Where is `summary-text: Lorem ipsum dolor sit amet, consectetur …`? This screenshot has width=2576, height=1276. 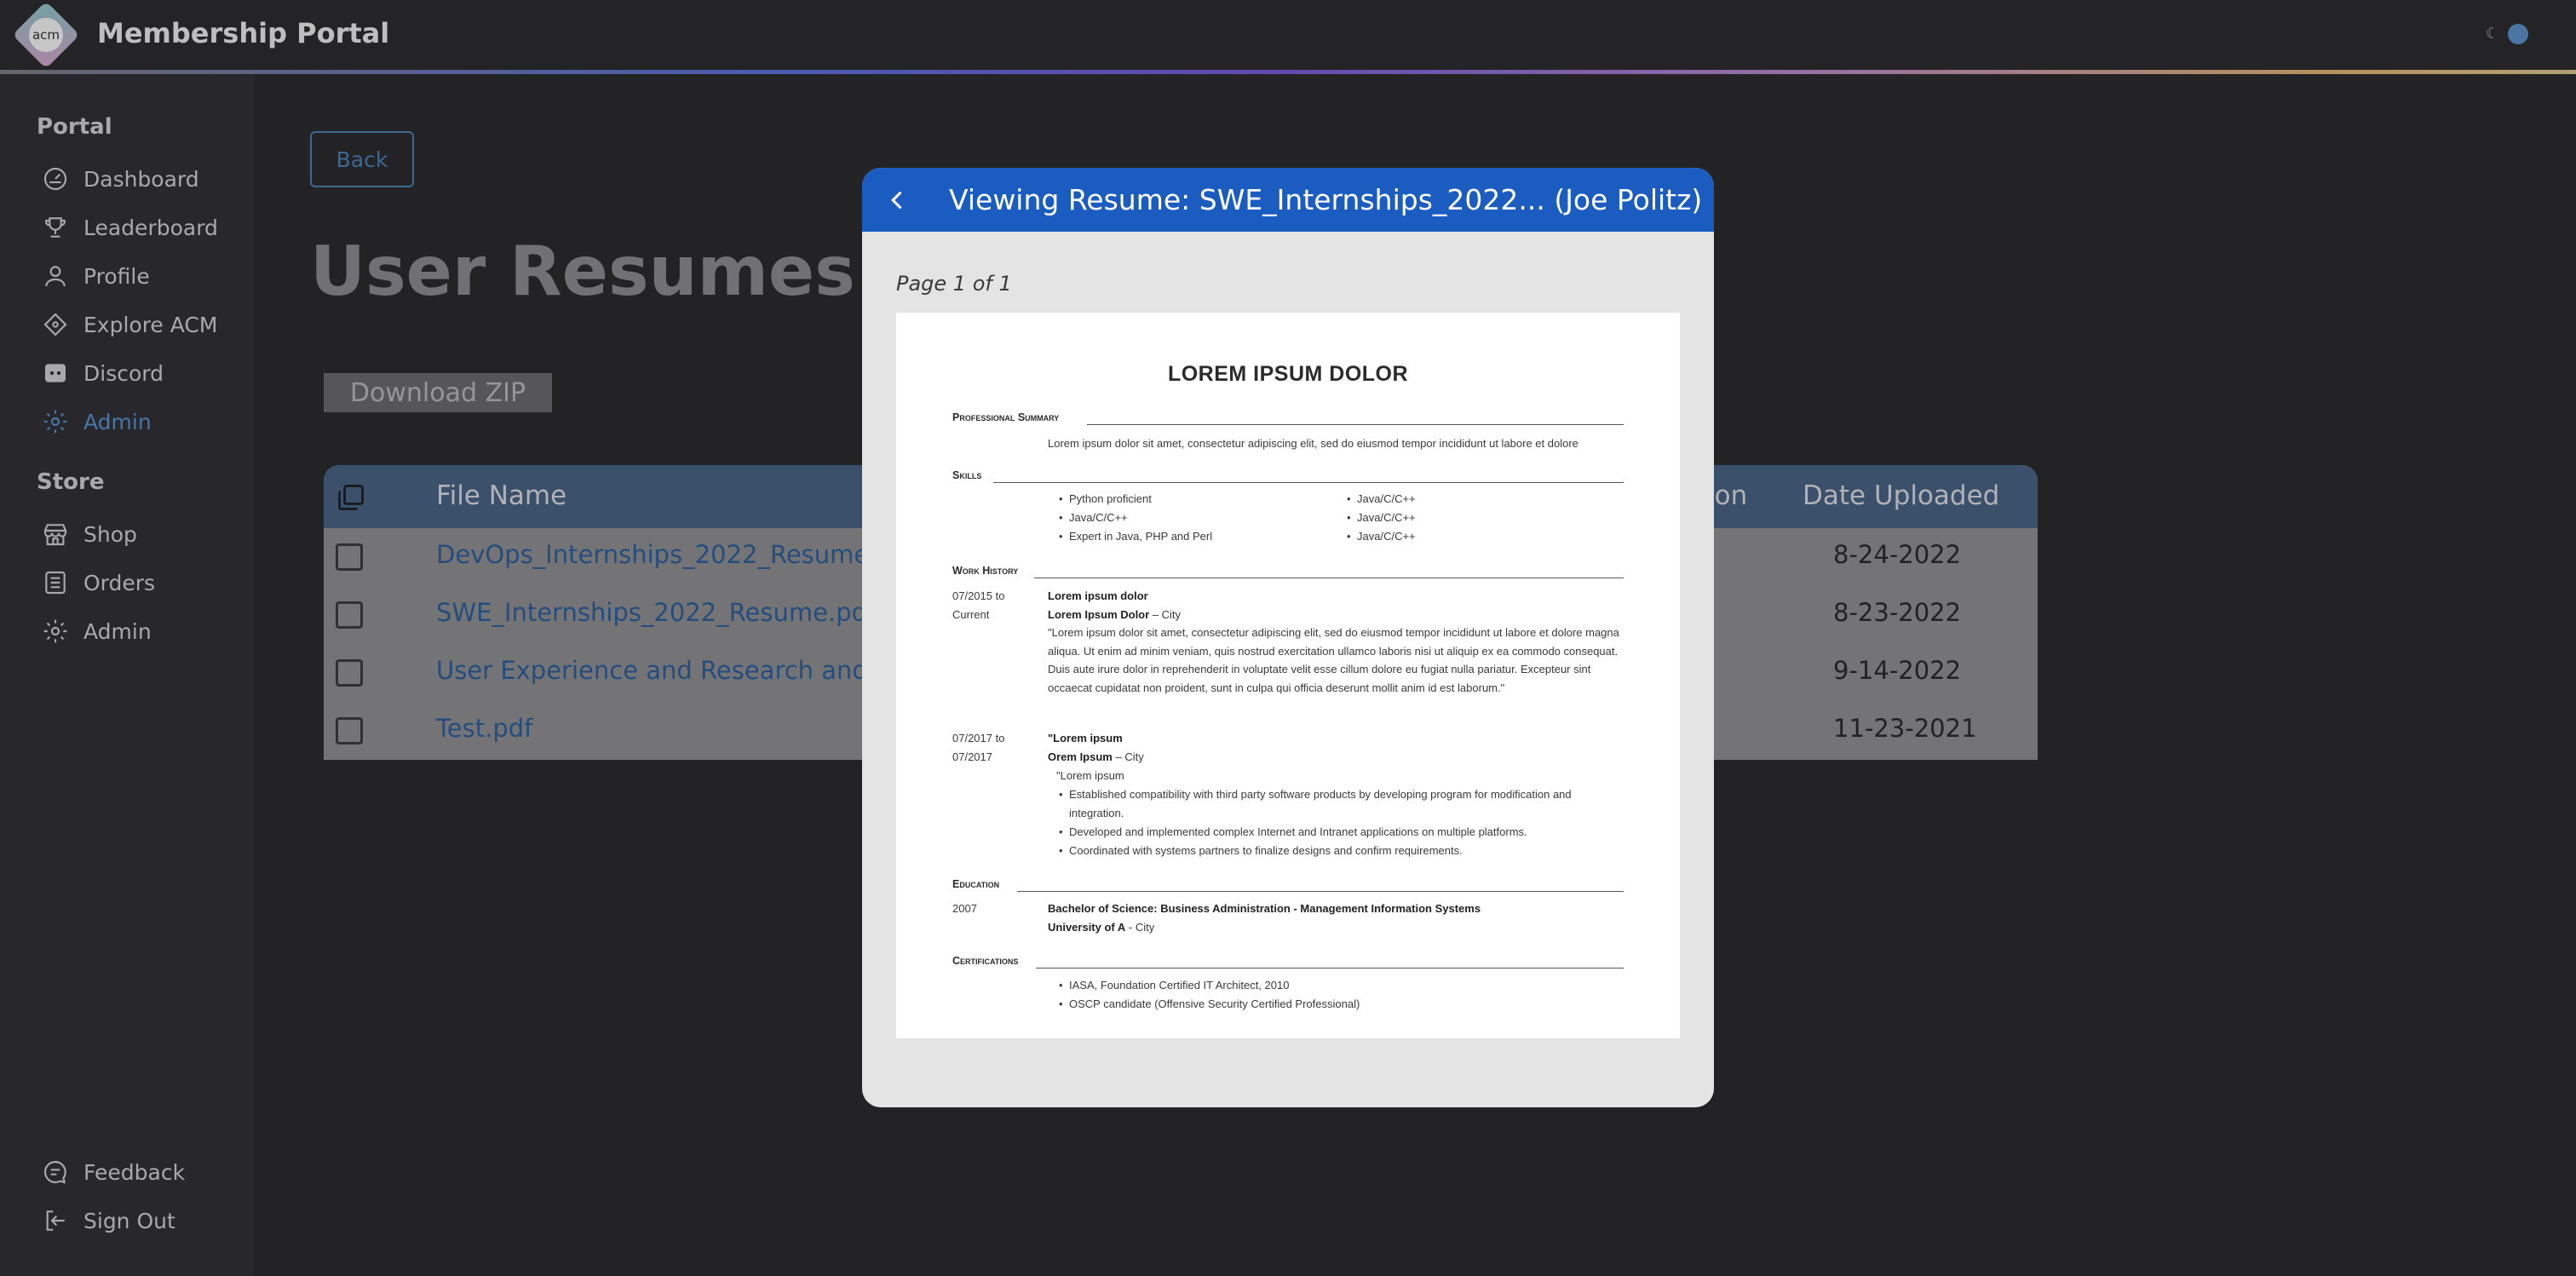
summary-text: Lorem ipsum dolor sit amet, consectetur … is located at coordinates (1313, 443).